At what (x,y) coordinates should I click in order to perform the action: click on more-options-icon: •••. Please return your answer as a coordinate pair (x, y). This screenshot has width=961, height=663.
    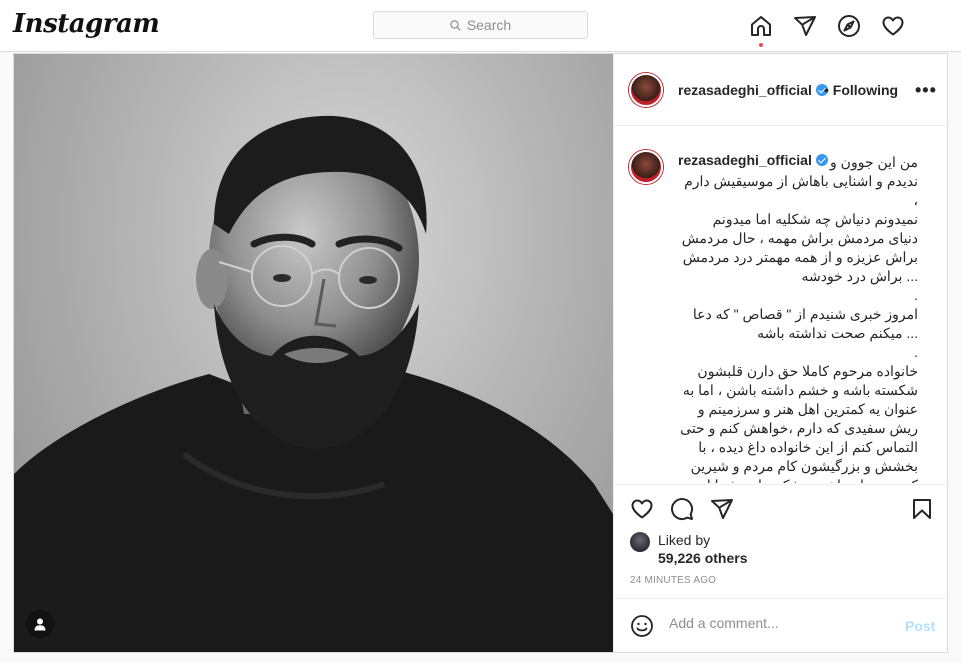
    Looking at the image, I should click on (926, 90).